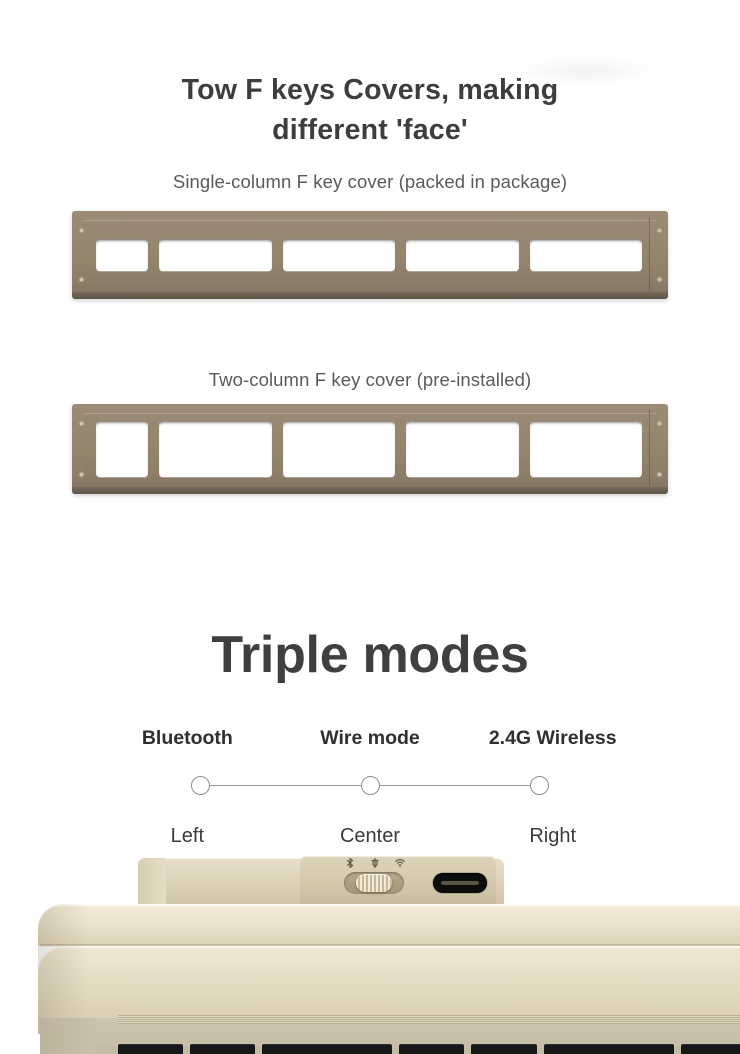 This screenshot has width=740, height=1054. I want to click on two-column-f-key-cover, so click(370, 449).